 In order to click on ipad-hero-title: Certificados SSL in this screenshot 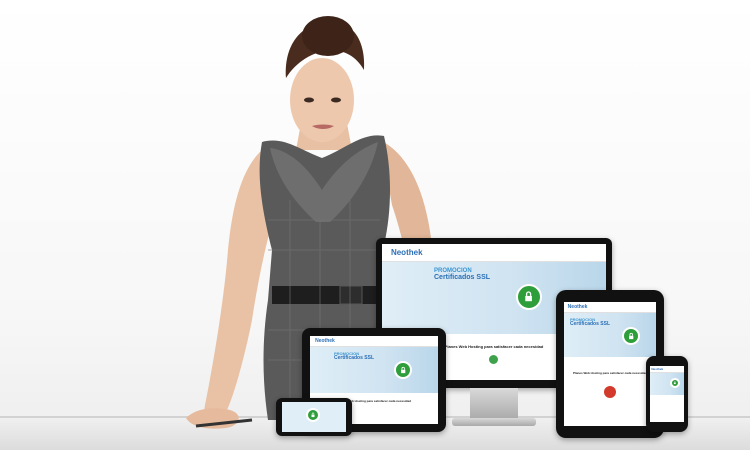, I will do `click(590, 324)`.